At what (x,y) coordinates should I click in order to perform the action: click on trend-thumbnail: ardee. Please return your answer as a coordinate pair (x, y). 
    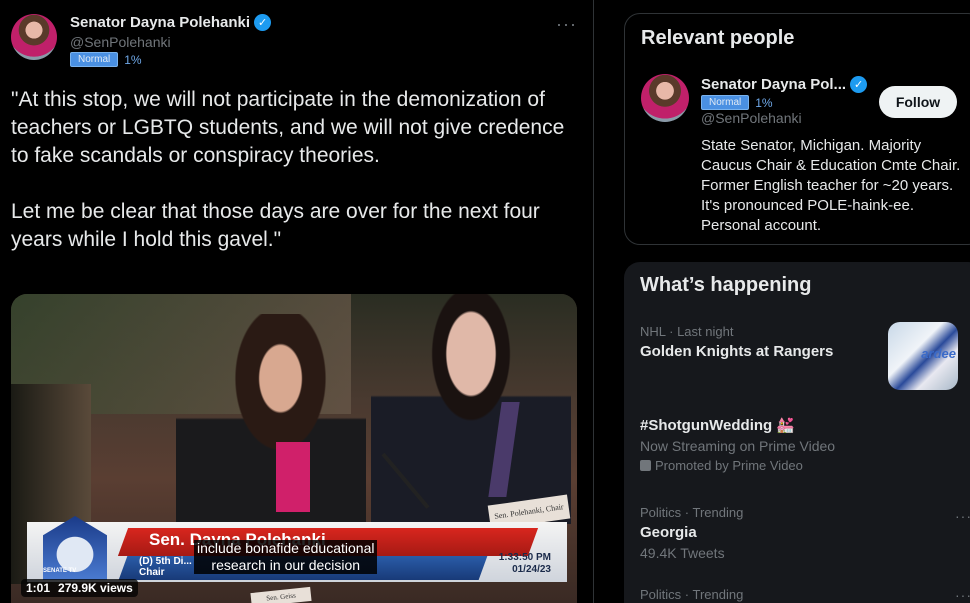
    Looking at the image, I should click on (923, 356).